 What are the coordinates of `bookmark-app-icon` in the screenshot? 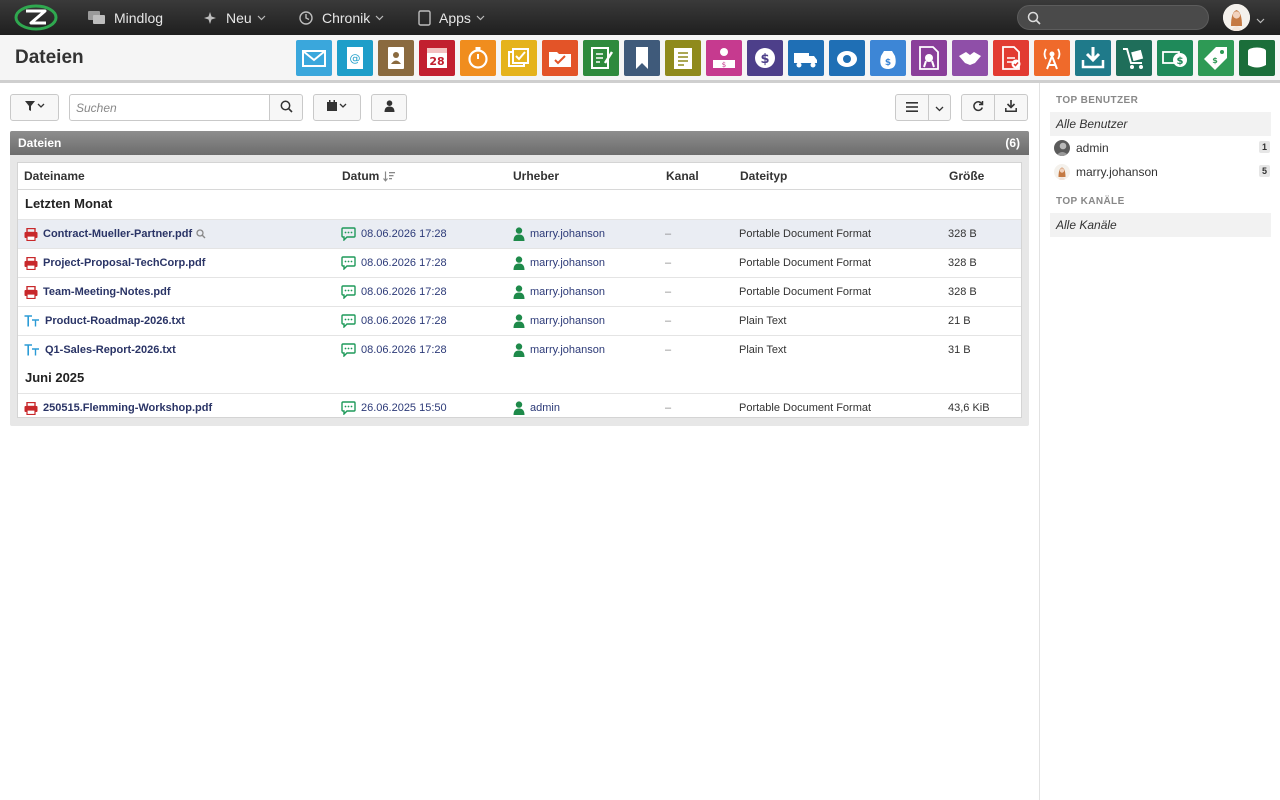 It's located at (642, 58).